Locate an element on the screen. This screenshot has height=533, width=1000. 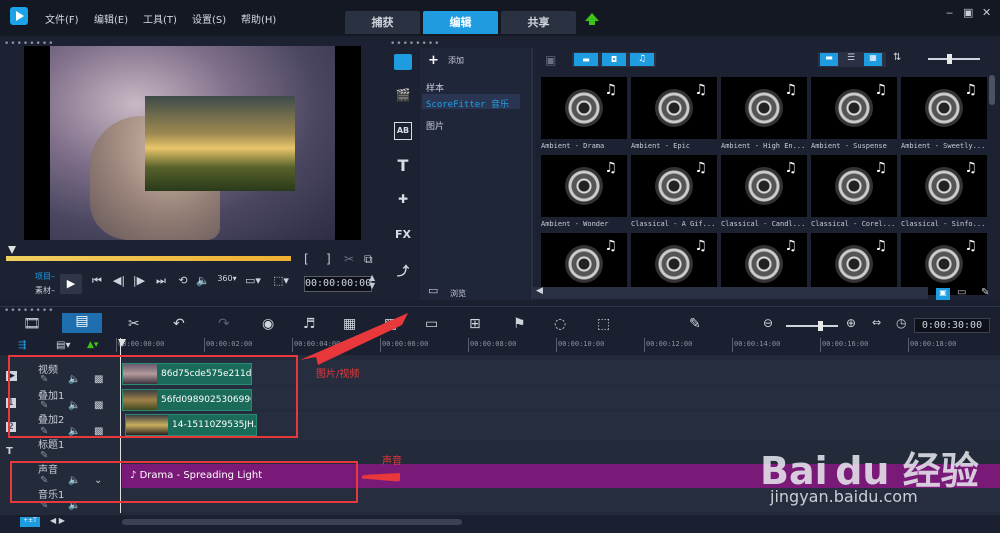
player-timecode: 00:00:00:00 is located at coordinates (338, 284).